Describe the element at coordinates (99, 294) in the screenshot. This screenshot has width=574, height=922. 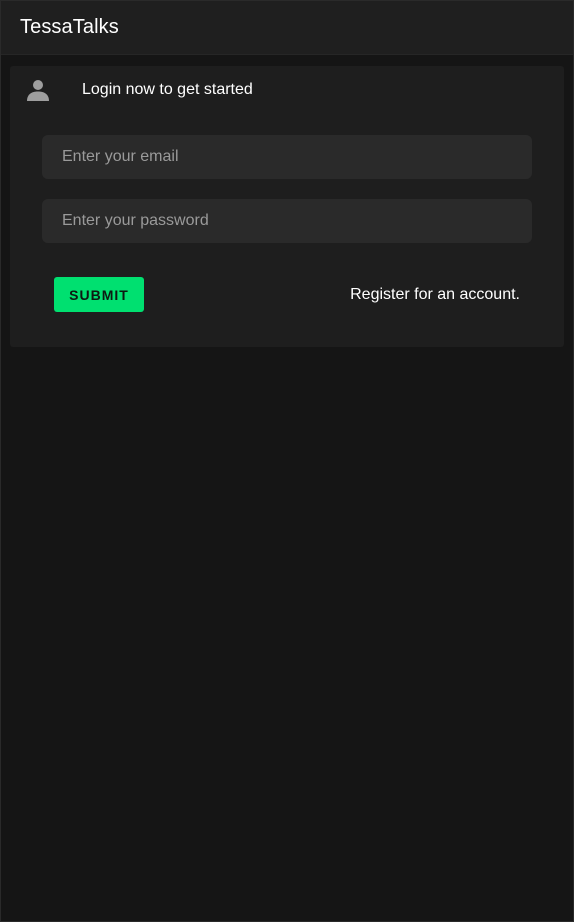
I see `submit-button: SUBMIT` at that location.